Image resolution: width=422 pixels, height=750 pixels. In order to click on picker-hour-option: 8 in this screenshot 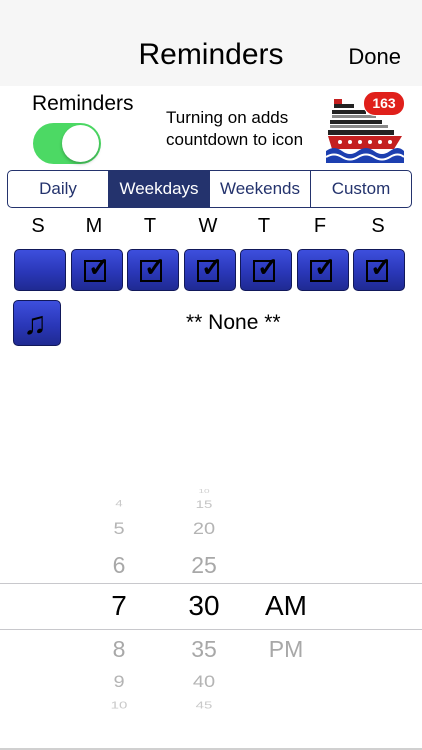, I will do `click(119, 649)`.